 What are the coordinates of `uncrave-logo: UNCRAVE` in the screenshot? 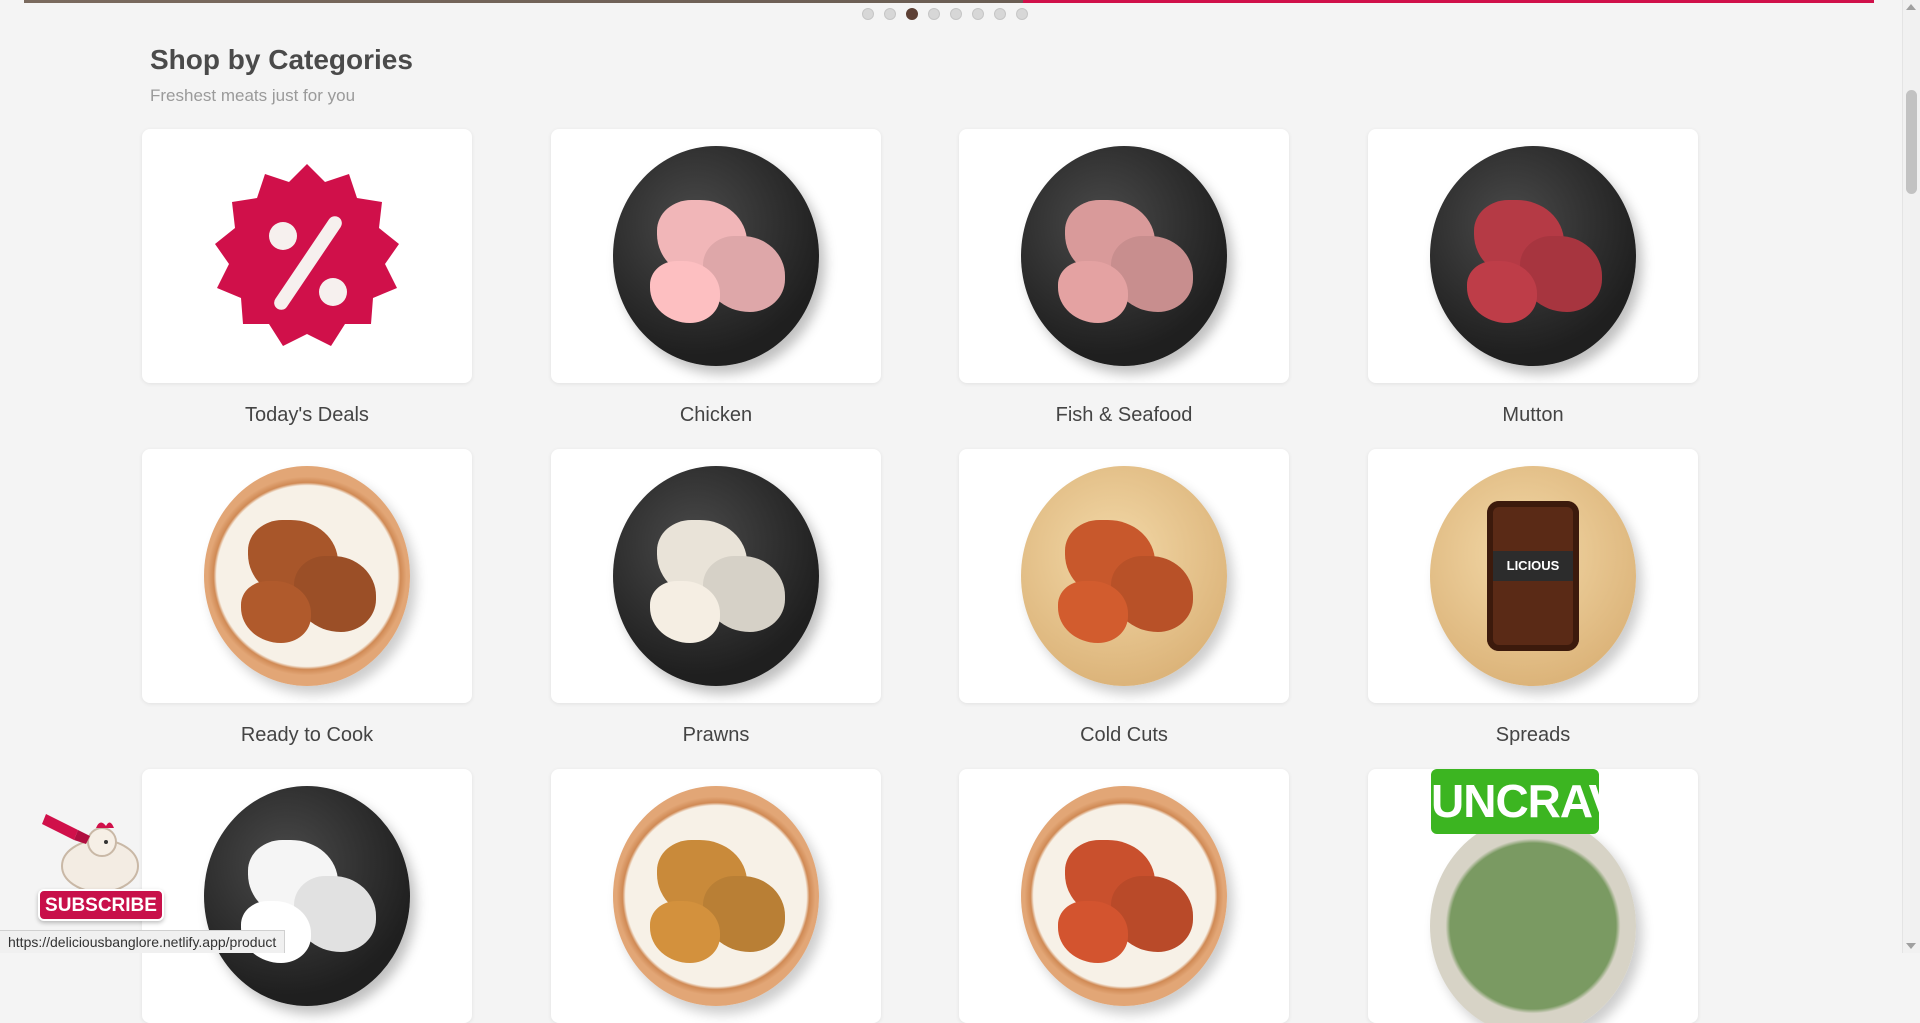 It's located at (1540, 801).